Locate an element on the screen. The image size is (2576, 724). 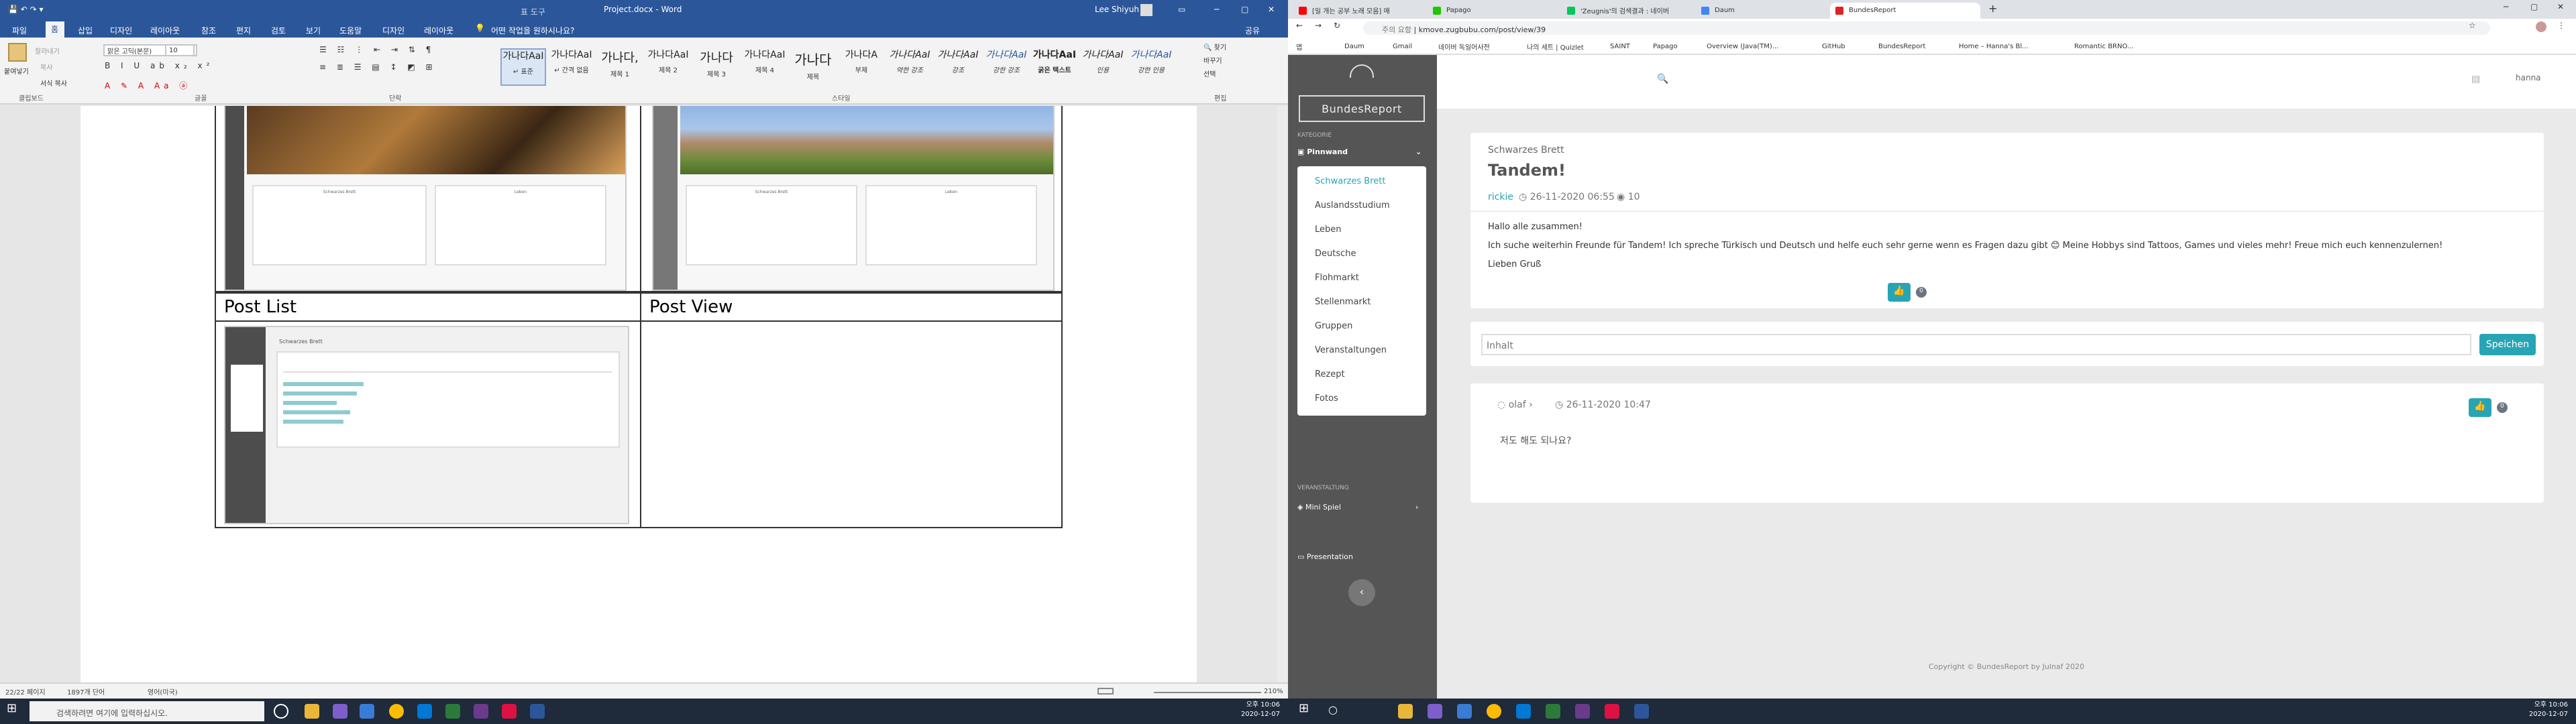
bookmark: 나의 세트 | Quizlet is located at coordinates (1555, 47).